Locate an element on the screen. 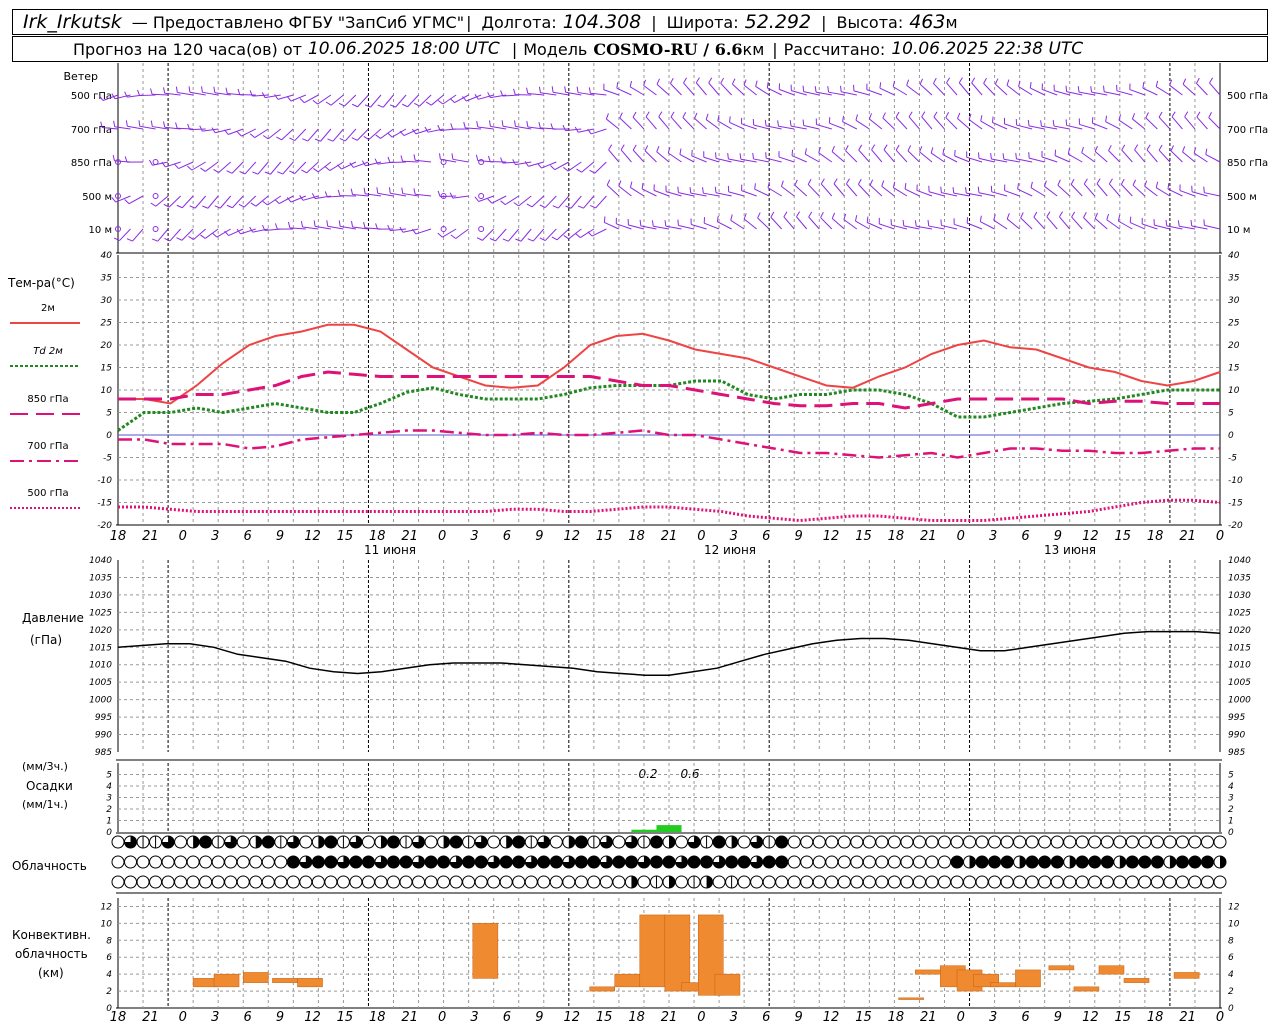 This screenshot has height=1024, width=1280. hour-tick-label-bottom: 3 is located at coordinates (993, 1017).